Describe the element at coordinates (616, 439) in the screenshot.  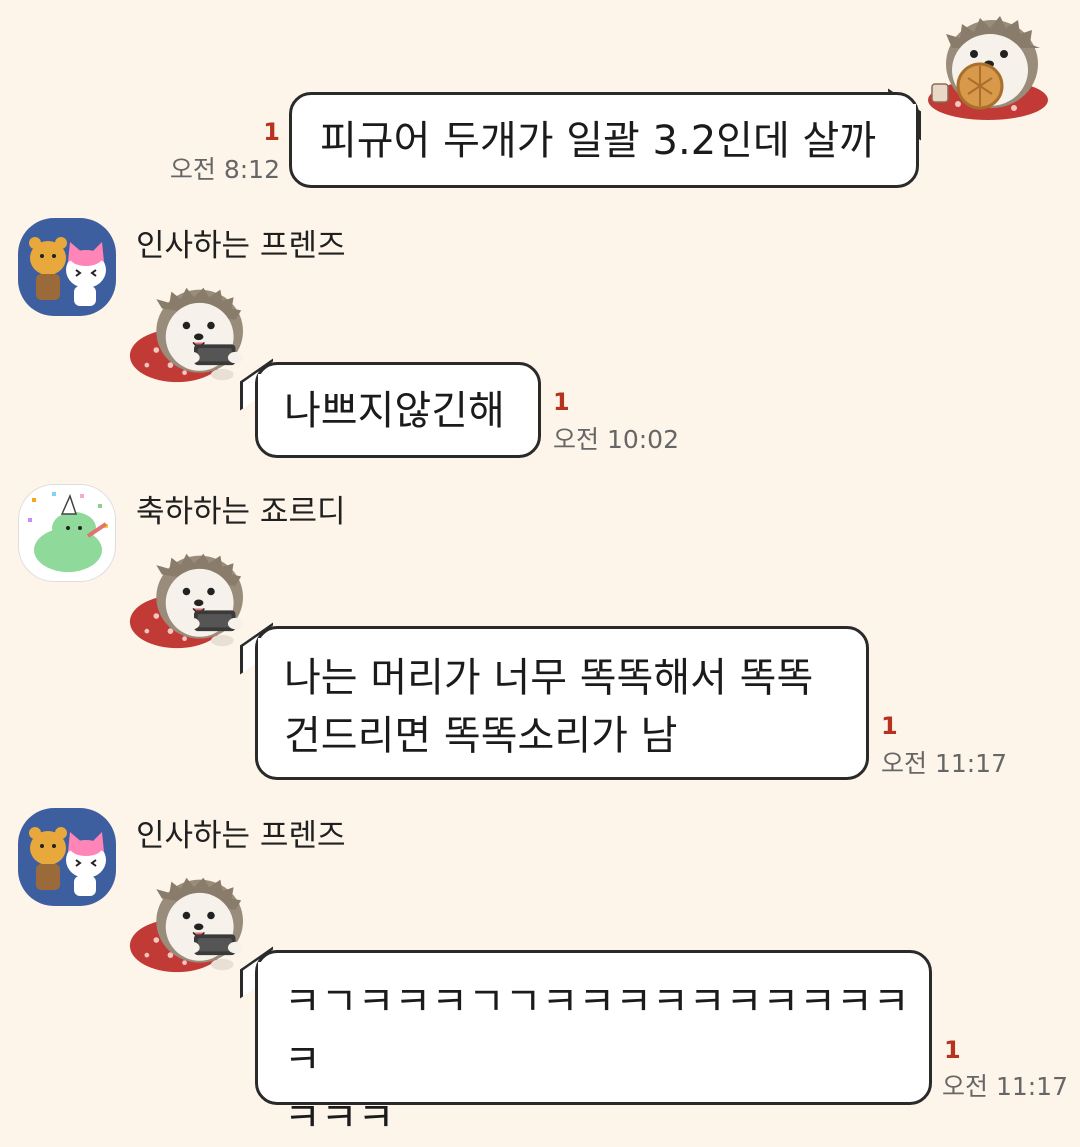
I see `message-time: 오전 10:02` at that location.